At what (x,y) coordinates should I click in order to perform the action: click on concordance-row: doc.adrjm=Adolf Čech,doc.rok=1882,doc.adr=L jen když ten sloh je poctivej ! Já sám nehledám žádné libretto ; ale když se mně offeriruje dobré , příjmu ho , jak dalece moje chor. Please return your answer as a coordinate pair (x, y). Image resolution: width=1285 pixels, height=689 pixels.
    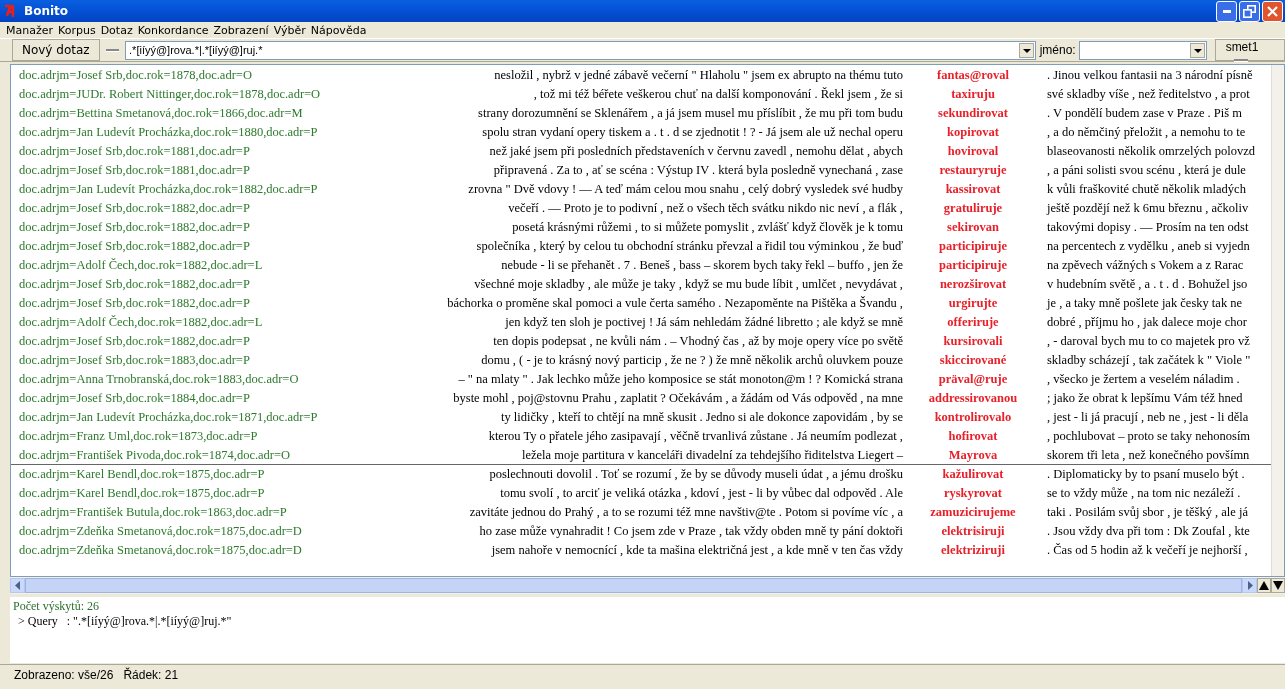
    Looking at the image, I should click on (641, 322).